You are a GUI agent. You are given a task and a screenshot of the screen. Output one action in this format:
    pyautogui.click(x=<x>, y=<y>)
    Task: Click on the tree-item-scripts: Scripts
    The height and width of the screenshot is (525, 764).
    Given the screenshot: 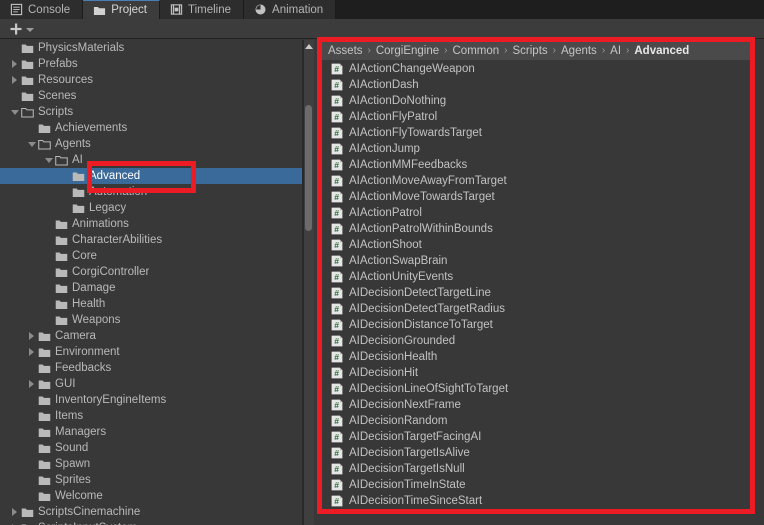 What is the action you would take?
    pyautogui.click(x=151, y=112)
    